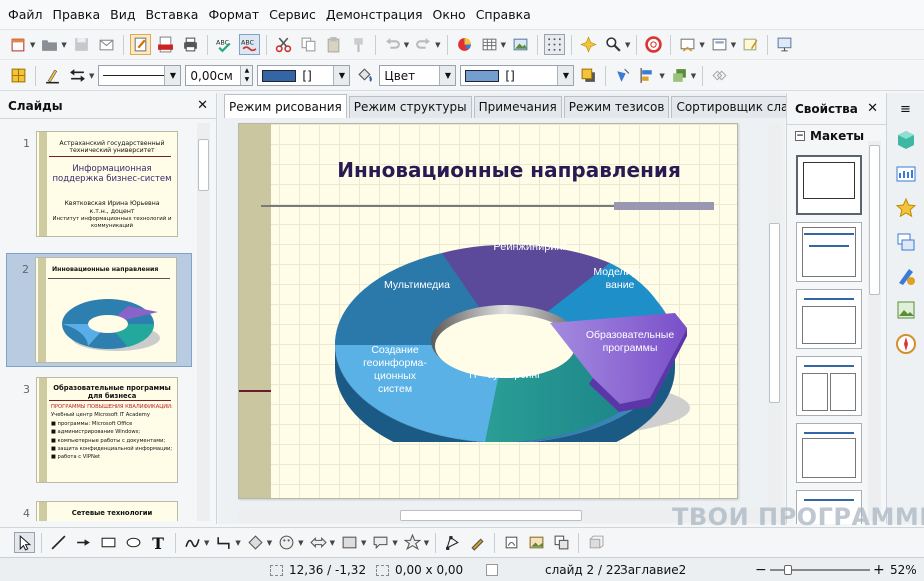 The image size is (924, 581). What do you see at coordinates (283, 44) in the screenshot?
I see `cut-icon` at bounding box center [283, 44].